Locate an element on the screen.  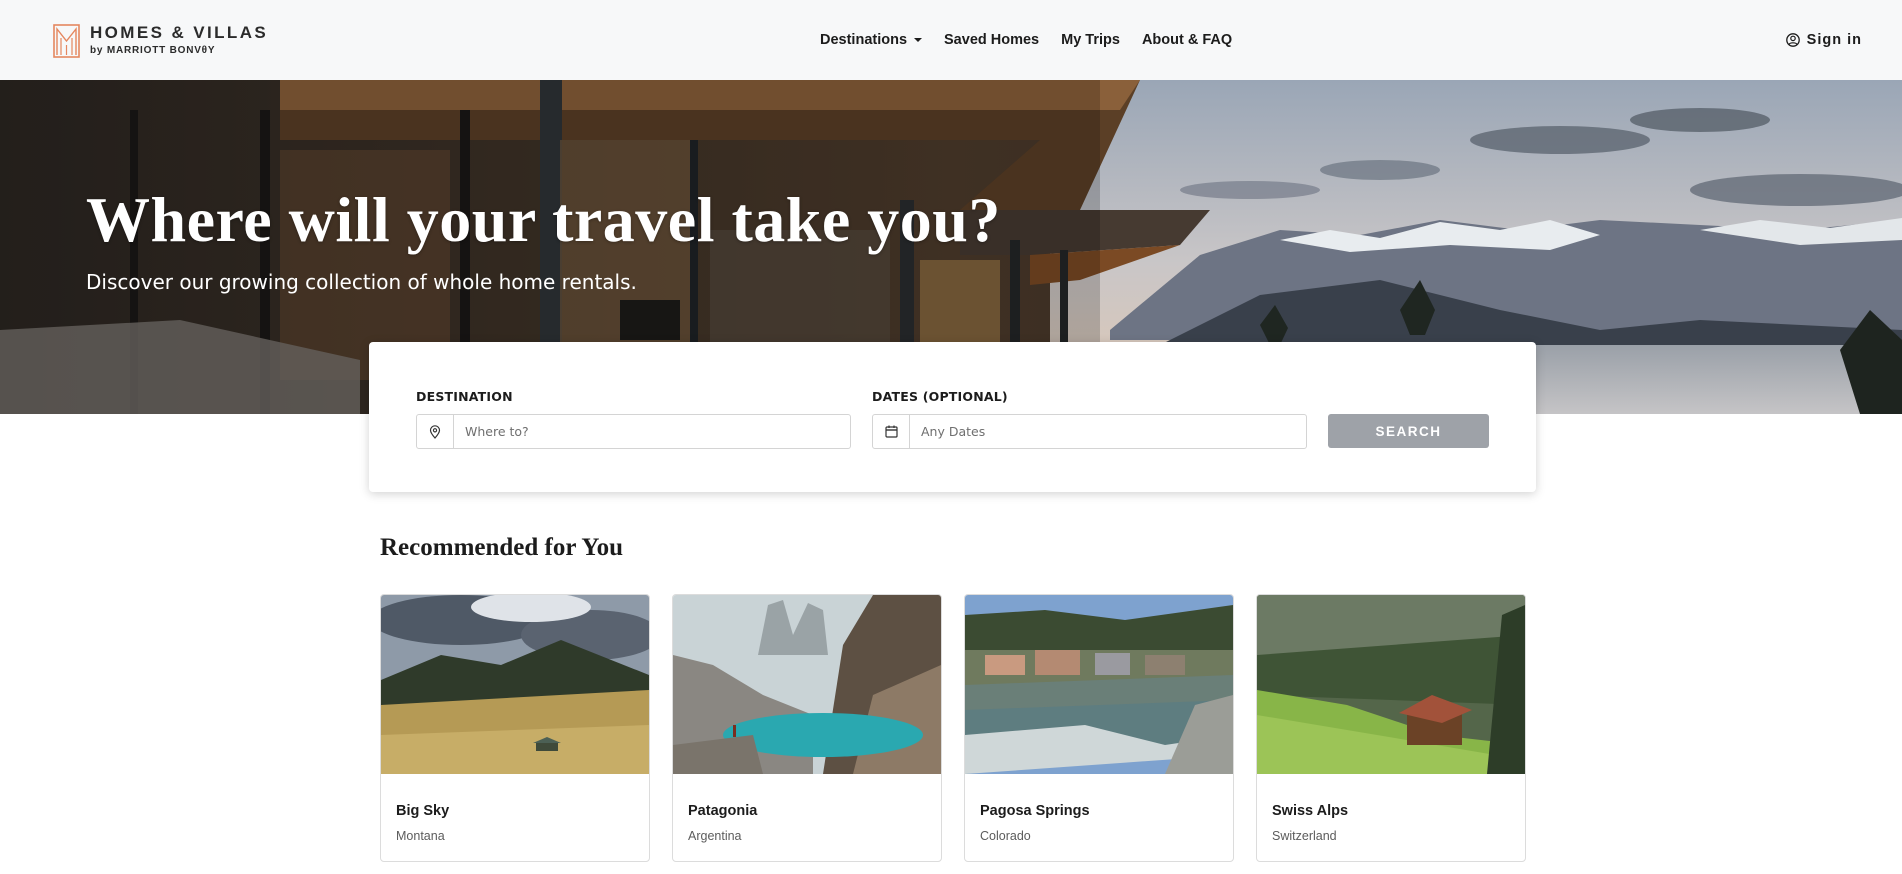
card-subtitle: Switzerland is located at coordinates (1304, 836).